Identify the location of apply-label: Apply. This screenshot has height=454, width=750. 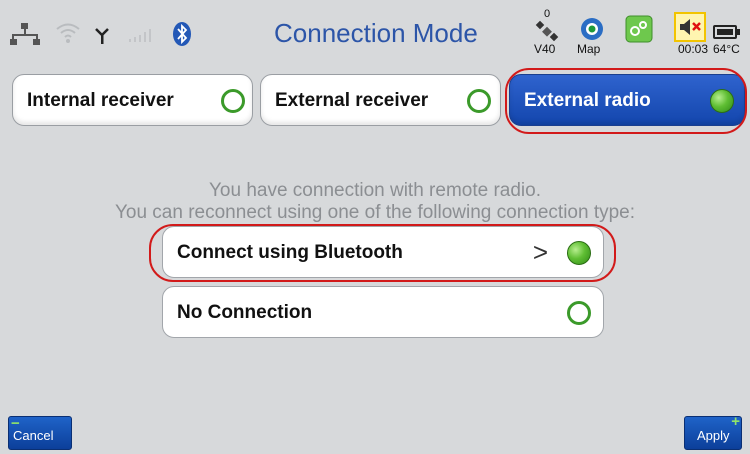
(713, 435).